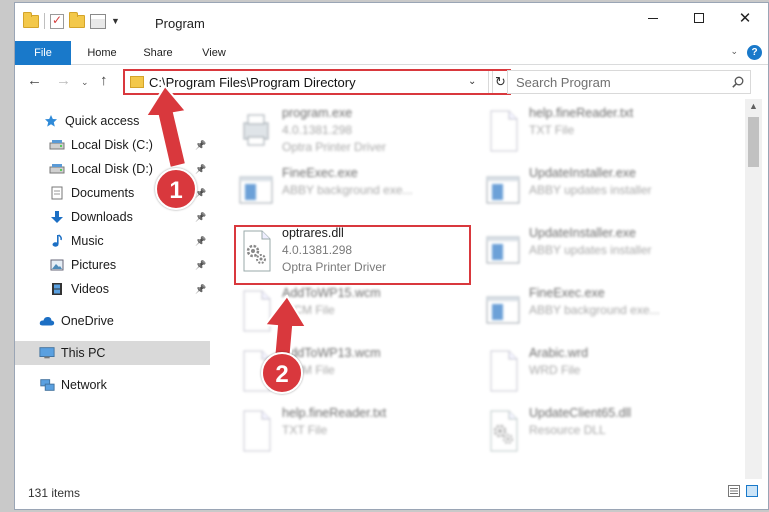  Describe the element at coordinates (753, 289) in the screenshot. I see `vertical-scrollbar: ▲` at that location.